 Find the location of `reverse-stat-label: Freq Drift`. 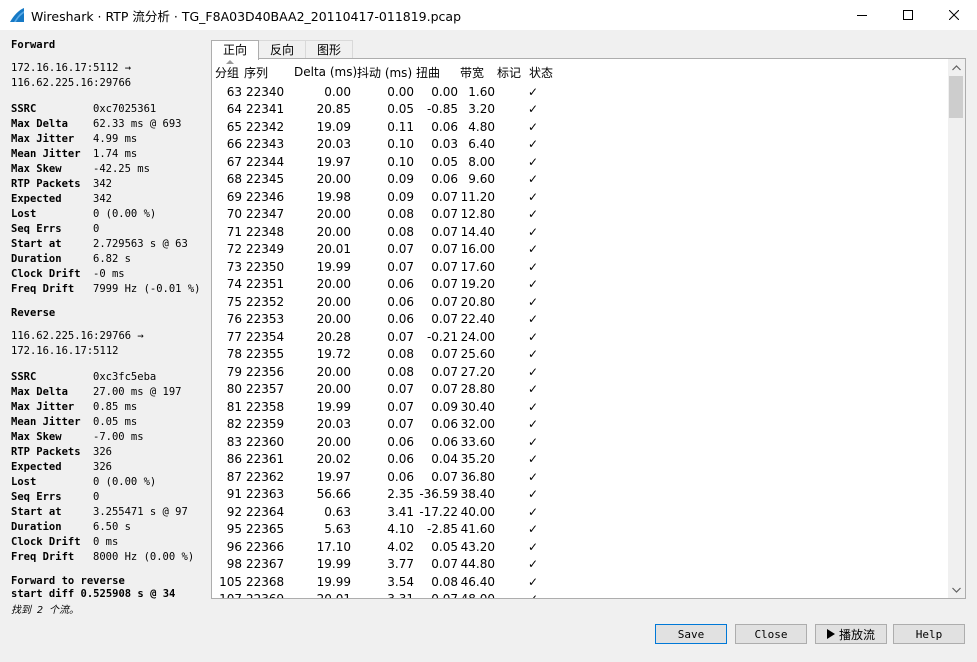

reverse-stat-label: Freq Drift is located at coordinates (43, 557).